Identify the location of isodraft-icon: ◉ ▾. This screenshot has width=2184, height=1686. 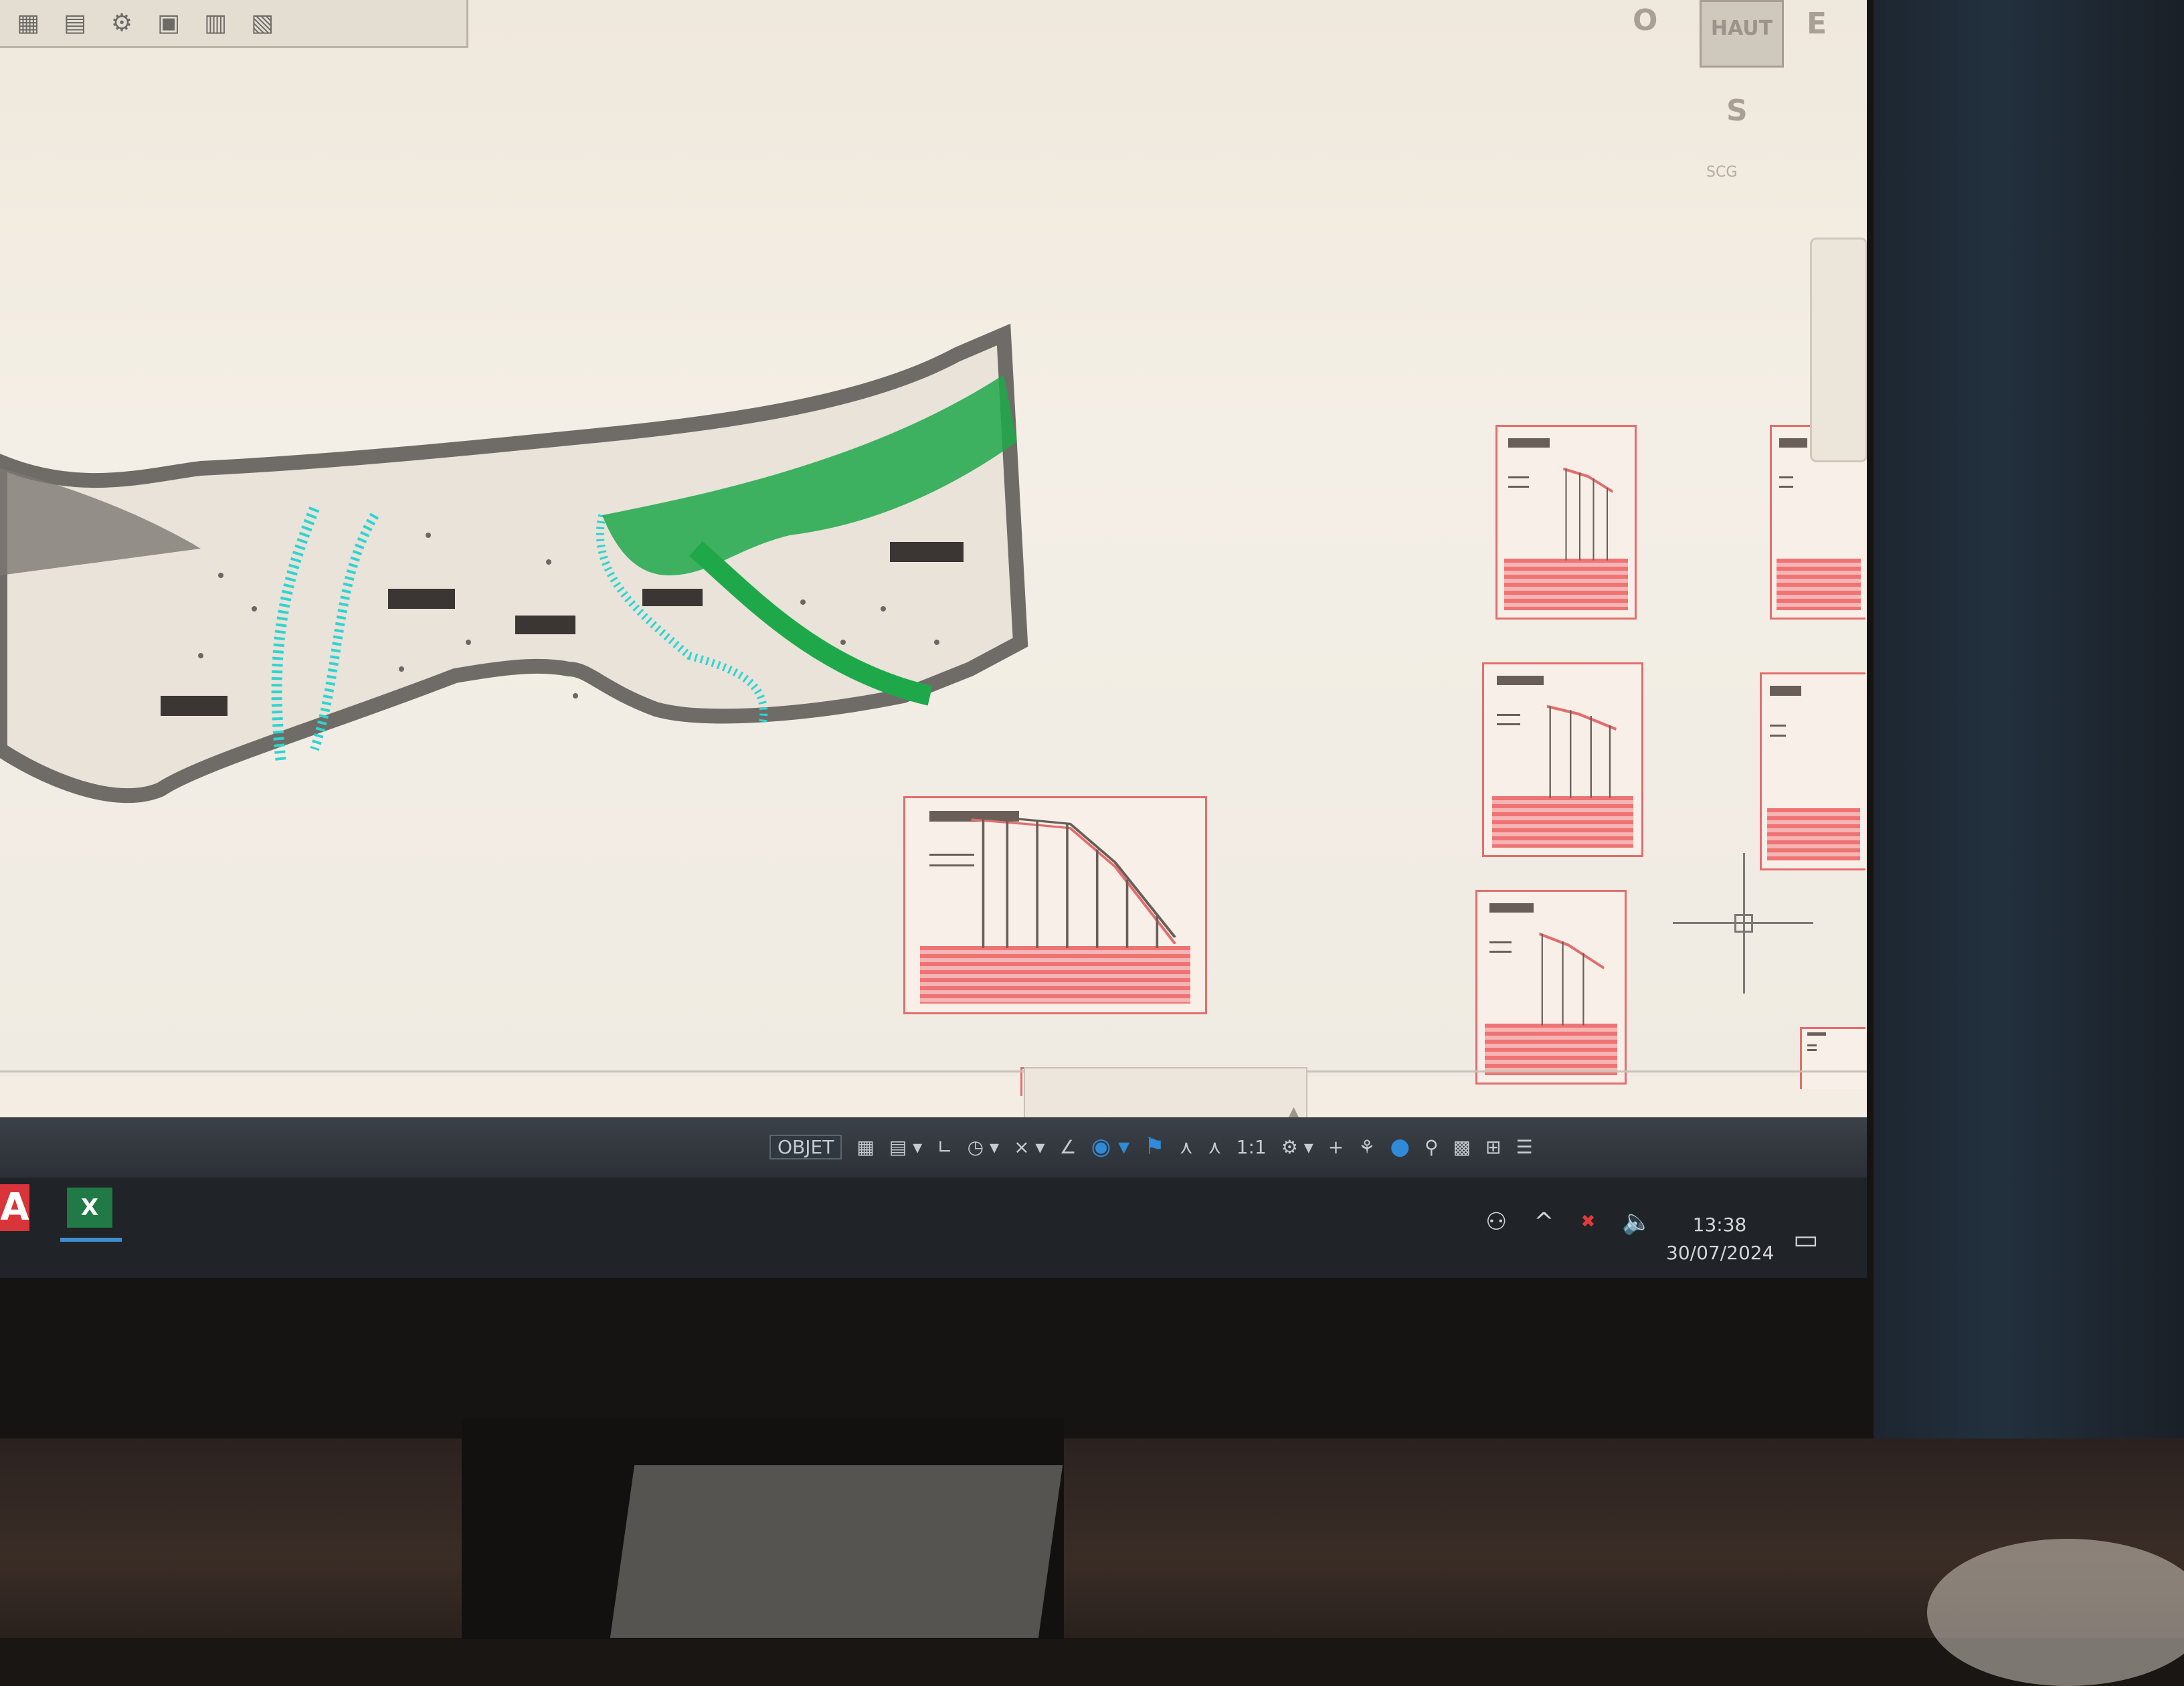
(1110, 1146).